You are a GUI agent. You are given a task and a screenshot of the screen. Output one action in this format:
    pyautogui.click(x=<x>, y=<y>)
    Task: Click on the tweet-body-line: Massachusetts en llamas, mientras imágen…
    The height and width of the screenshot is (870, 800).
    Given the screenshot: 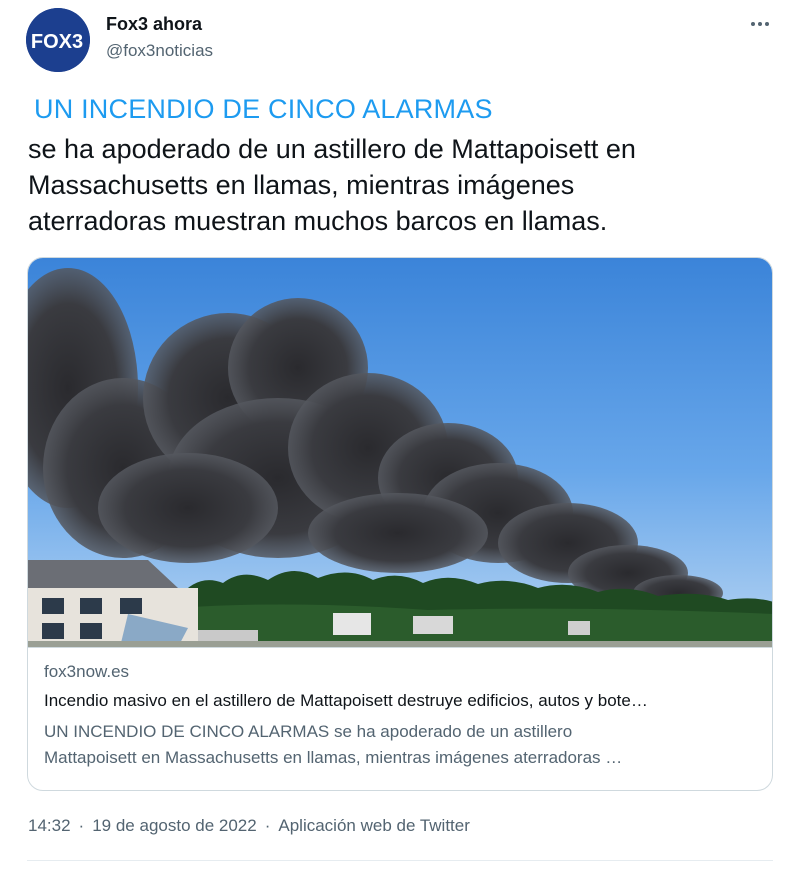 What is the action you would take?
    pyautogui.click(x=301, y=185)
    